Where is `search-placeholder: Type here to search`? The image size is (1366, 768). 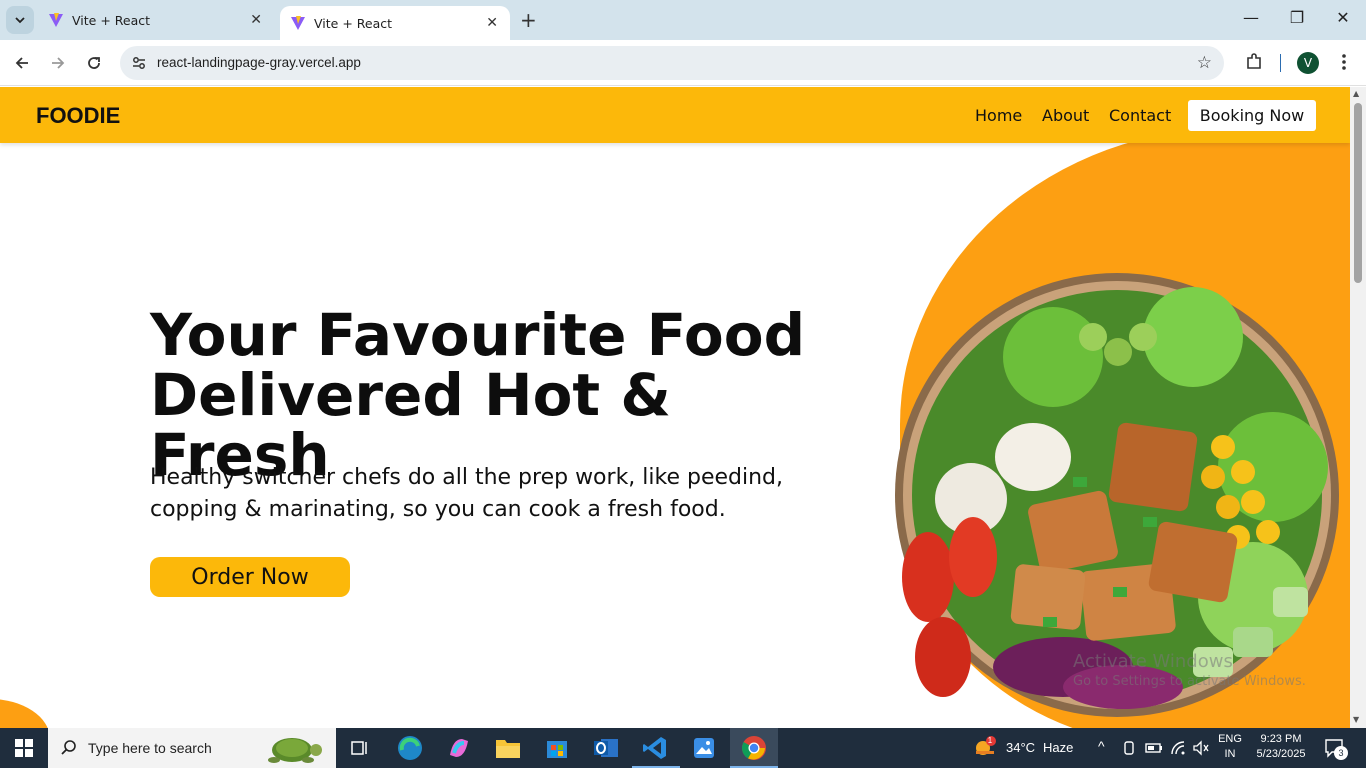
search-placeholder: Type here to search is located at coordinates (150, 748).